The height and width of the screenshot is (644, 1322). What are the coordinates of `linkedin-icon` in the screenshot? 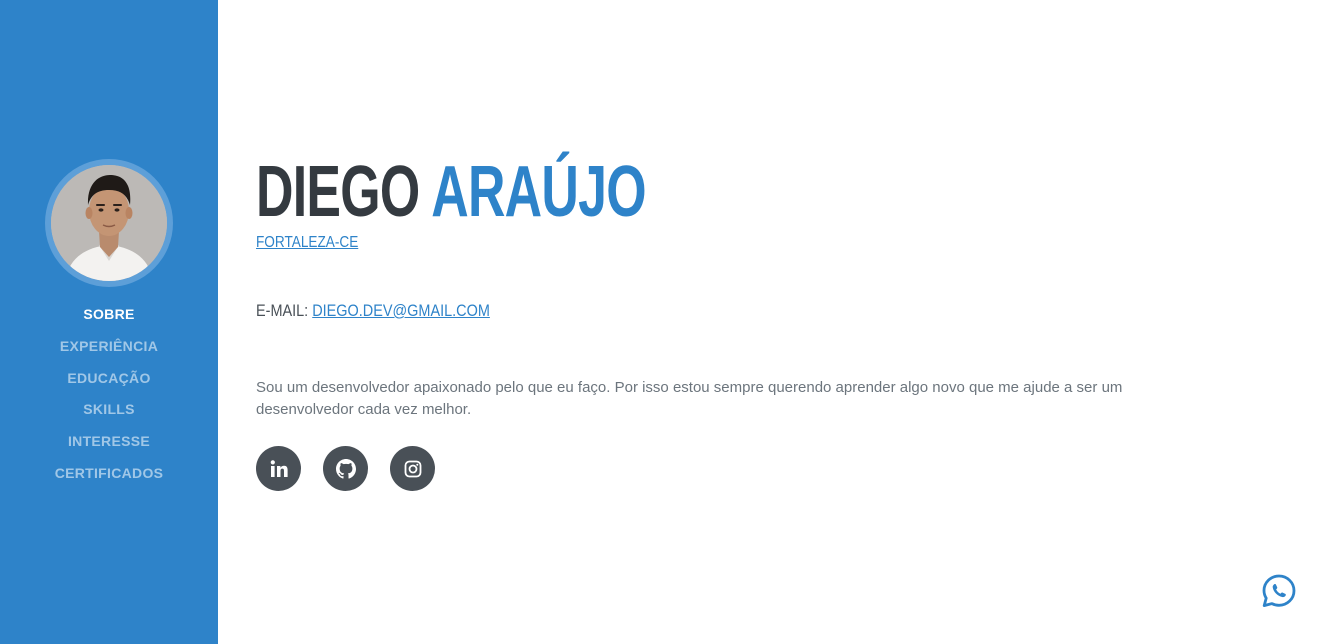 It's located at (279, 468).